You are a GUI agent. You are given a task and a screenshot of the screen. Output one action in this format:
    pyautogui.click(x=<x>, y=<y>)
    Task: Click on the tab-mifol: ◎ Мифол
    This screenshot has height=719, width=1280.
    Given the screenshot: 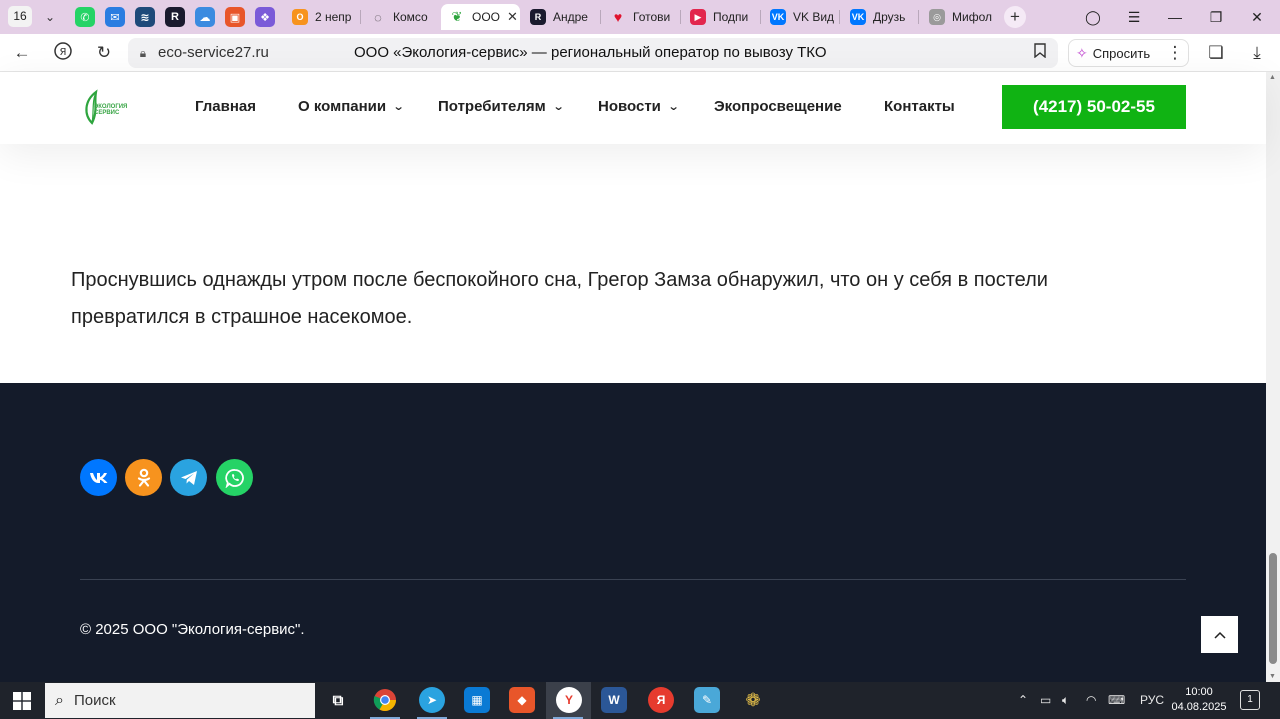 What is the action you would take?
    pyautogui.click(x=959, y=17)
    